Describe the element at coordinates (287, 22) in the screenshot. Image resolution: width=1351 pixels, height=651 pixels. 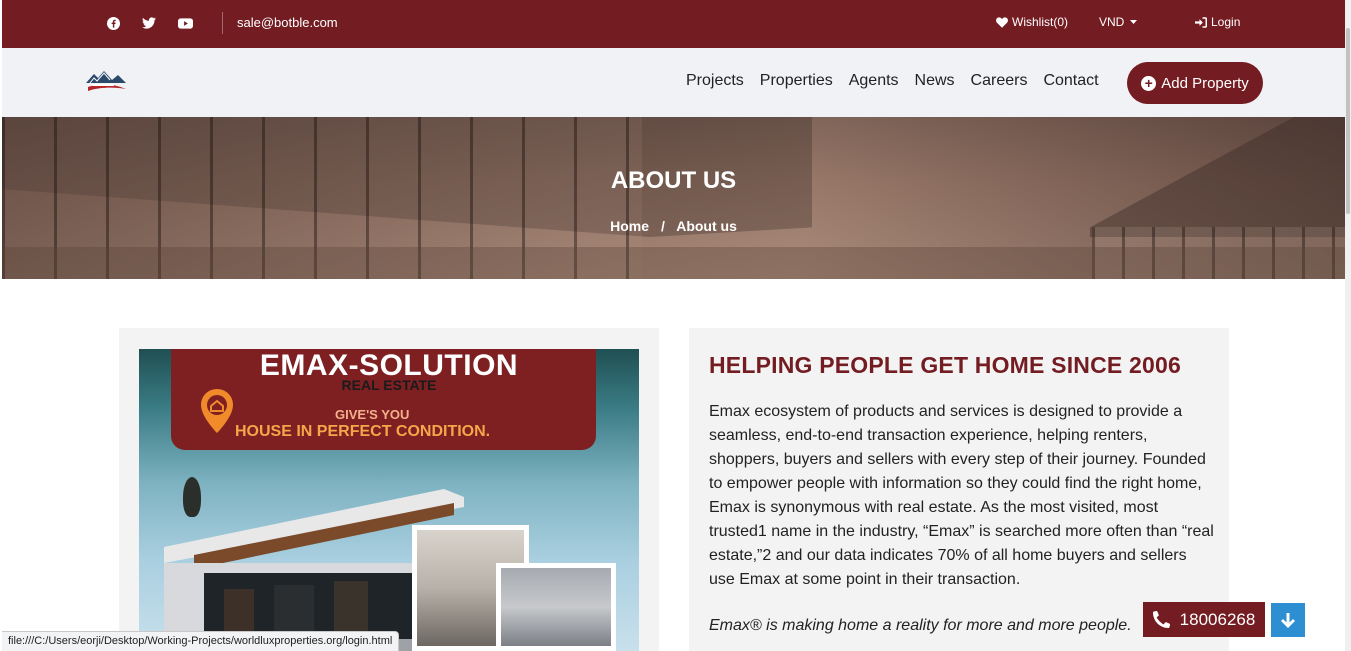
I see `contact-email: sale@botble.com` at that location.